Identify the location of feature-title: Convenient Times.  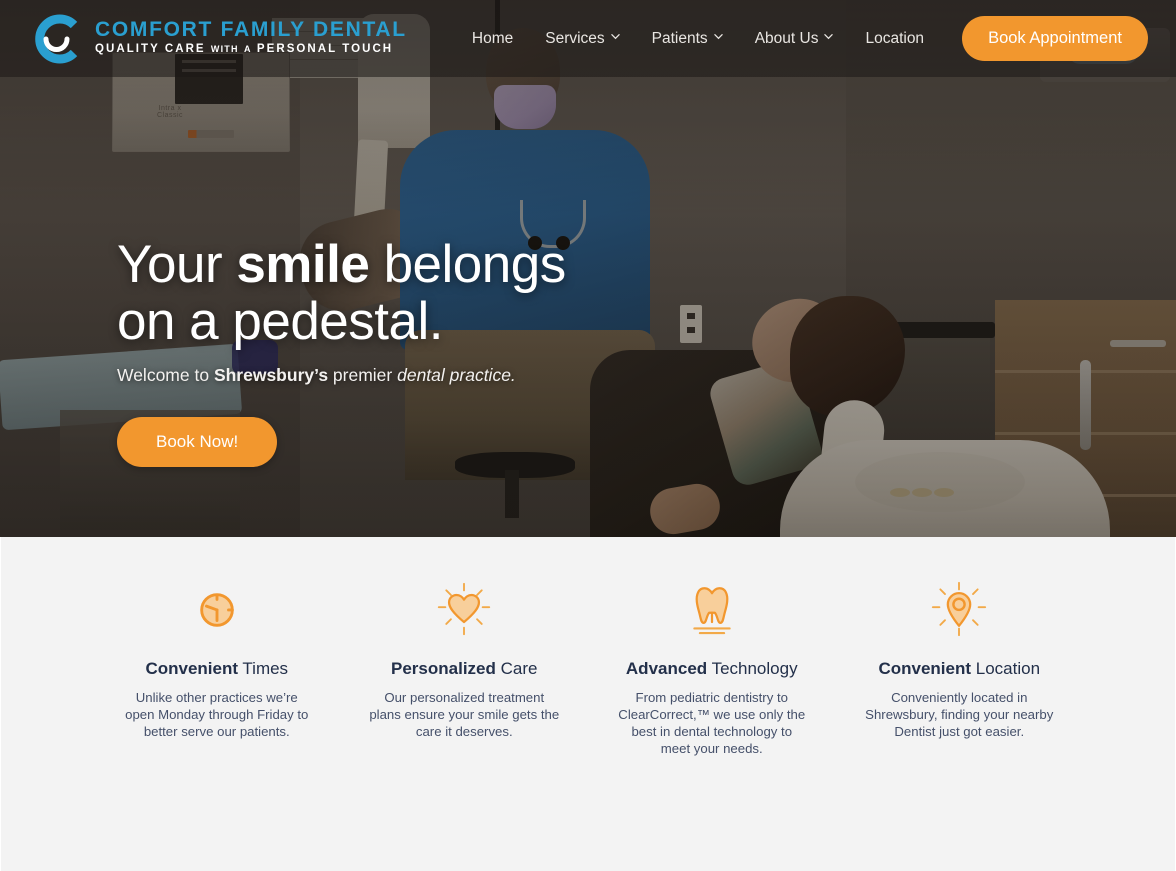
(217, 668).